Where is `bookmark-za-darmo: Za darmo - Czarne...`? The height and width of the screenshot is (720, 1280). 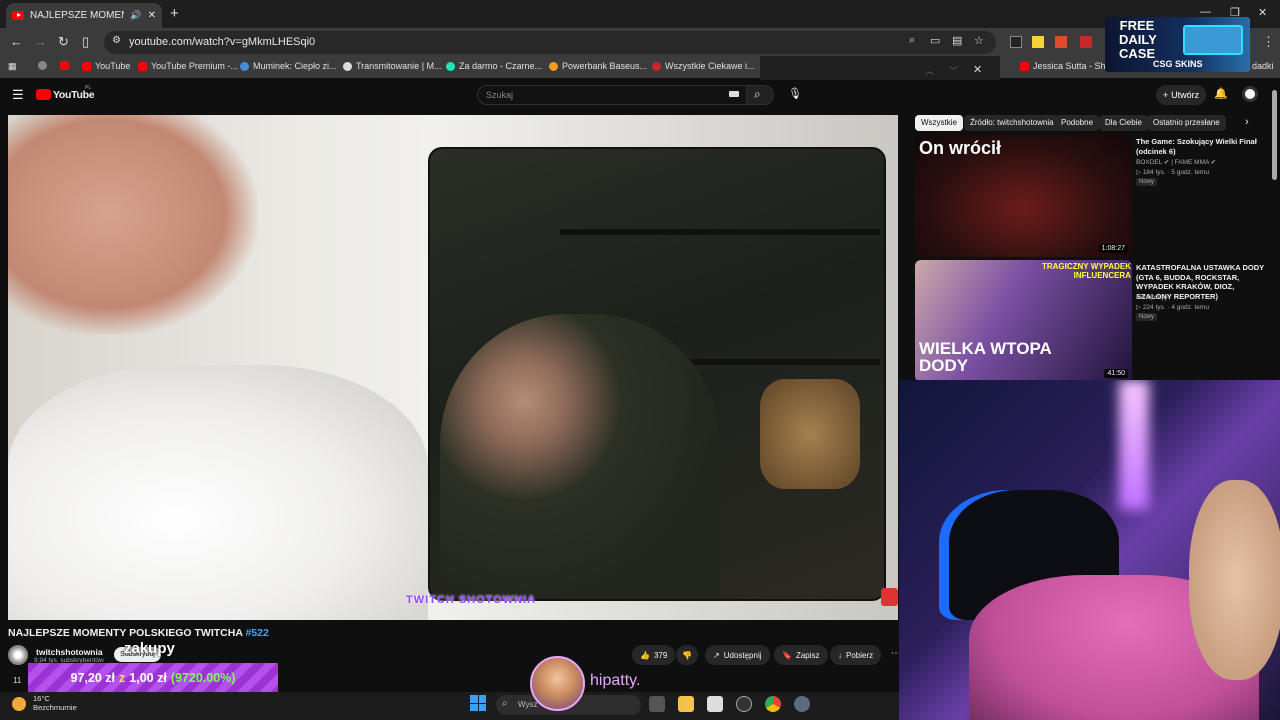
bookmark-za-darmo: Za darmo - Czarne... is located at coordinates (494, 66).